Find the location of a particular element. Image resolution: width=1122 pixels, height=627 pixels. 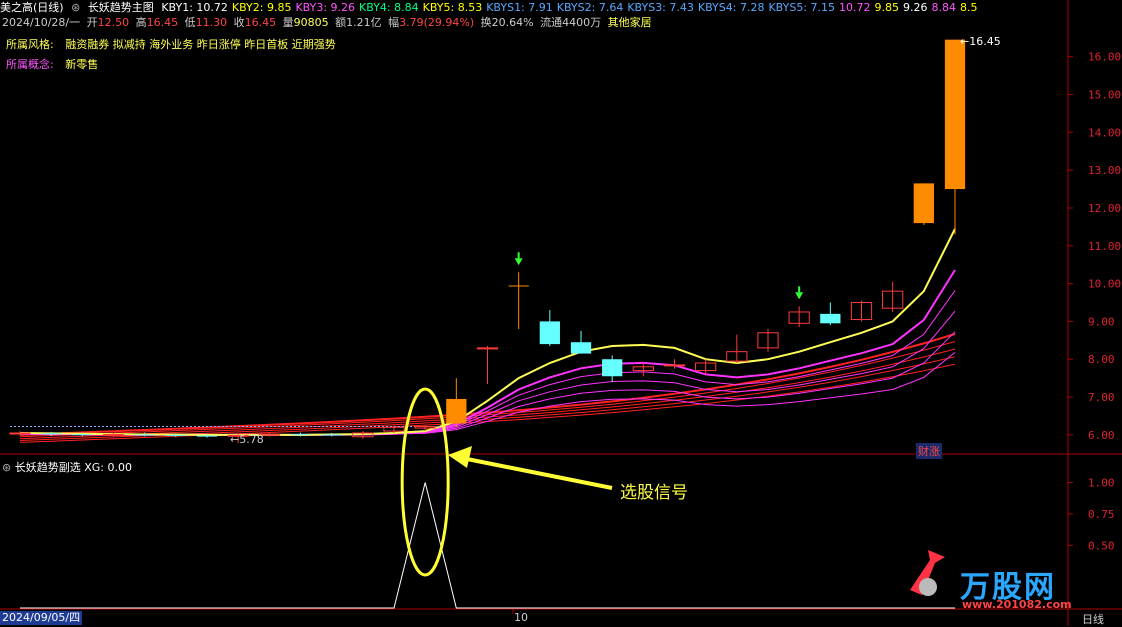

low-price-marker: ←5.78 is located at coordinates (247, 439).